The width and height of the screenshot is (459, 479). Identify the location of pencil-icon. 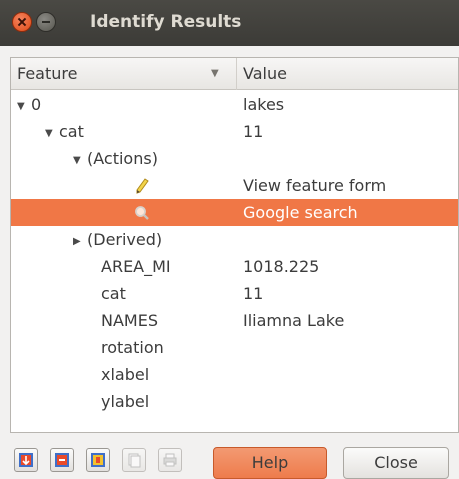
(142, 185).